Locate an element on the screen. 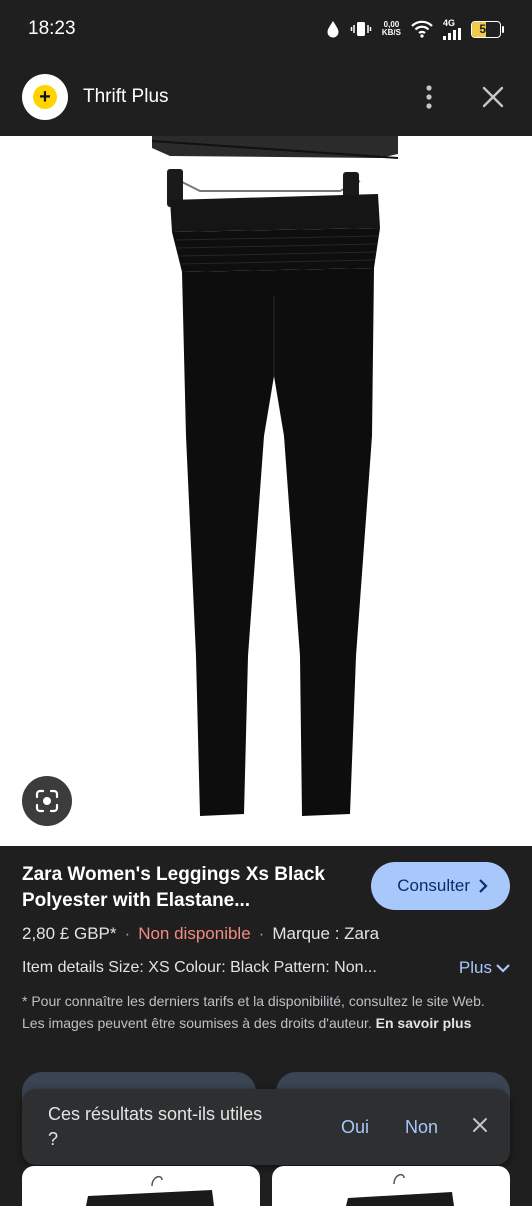 Image resolution: width=532 pixels, height=1206 pixels. price: 2,80 £ GBP* is located at coordinates (69, 933).